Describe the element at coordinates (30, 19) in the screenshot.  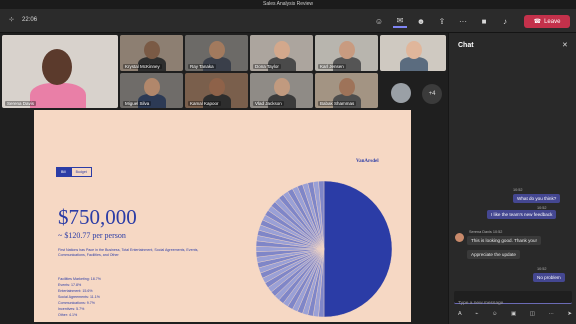
I see `meeting-timer: 22:06` at that location.